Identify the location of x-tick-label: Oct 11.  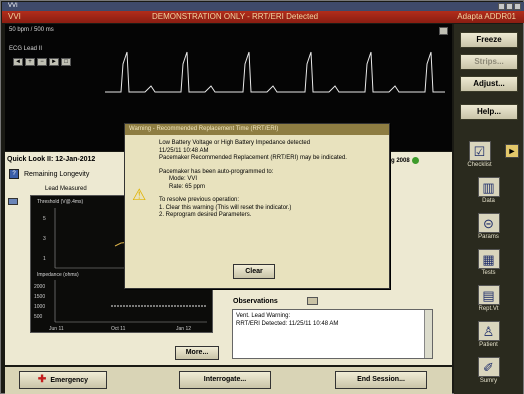
(118, 329).